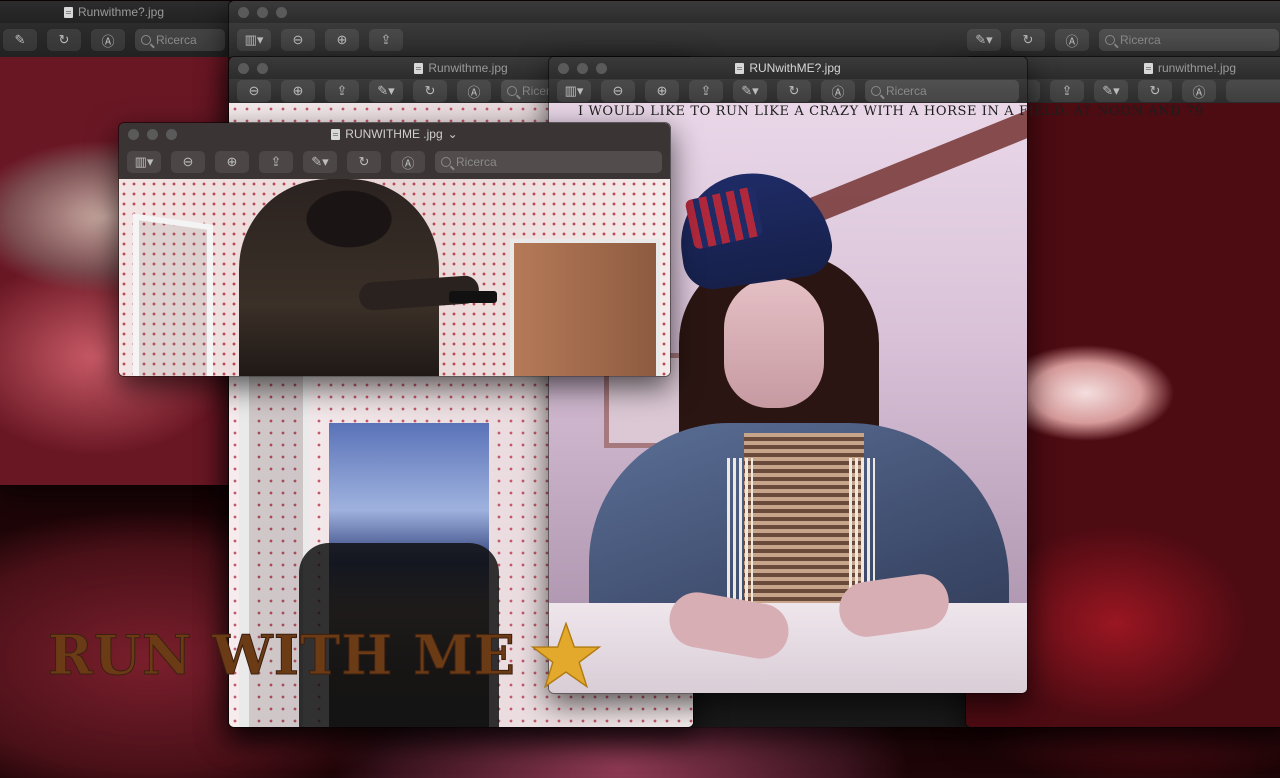 This screenshot has width=1280, height=778. I want to click on window-title: RUNwithME?.jpg, so click(795, 68).